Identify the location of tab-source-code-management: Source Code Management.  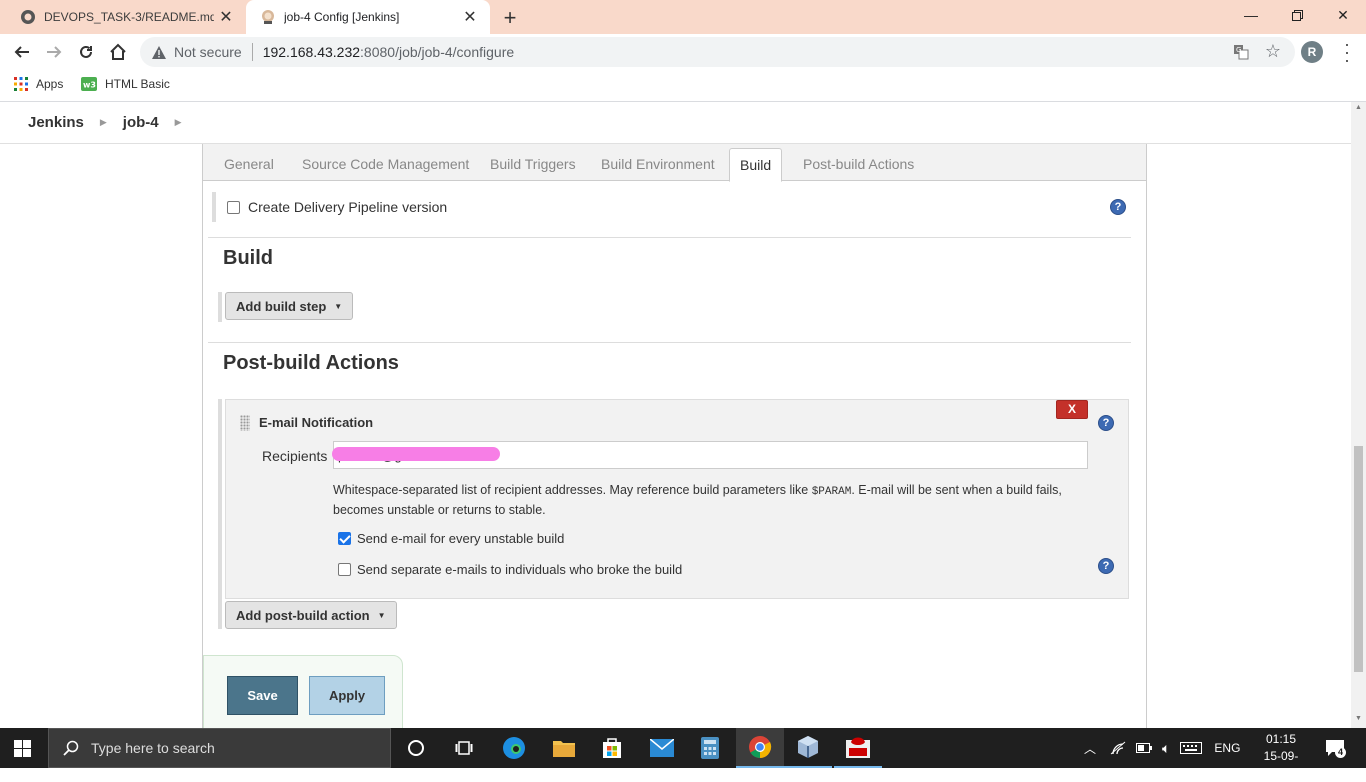
(385, 164).